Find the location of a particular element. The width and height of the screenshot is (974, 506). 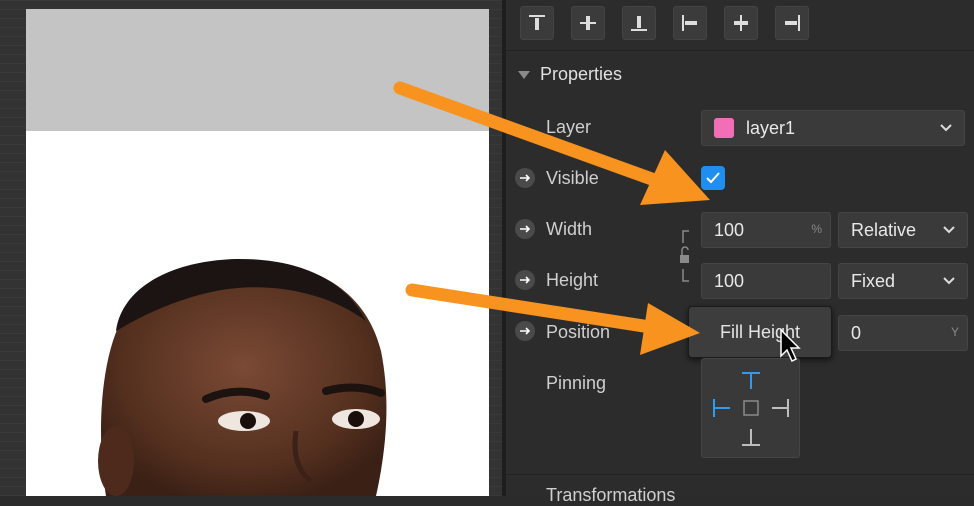

pinning-widget is located at coordinates (750, 408).